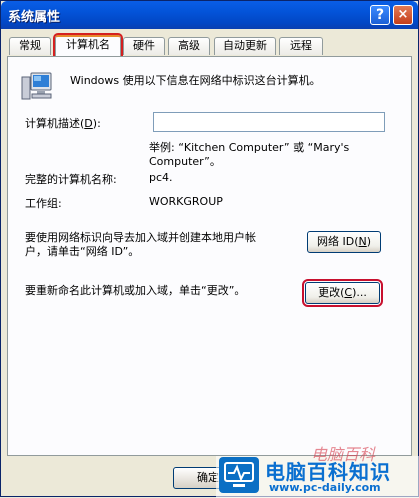 The height and width of the screenshot is (498, 419). I want to click on help-icon: ?, so click(380, 15).